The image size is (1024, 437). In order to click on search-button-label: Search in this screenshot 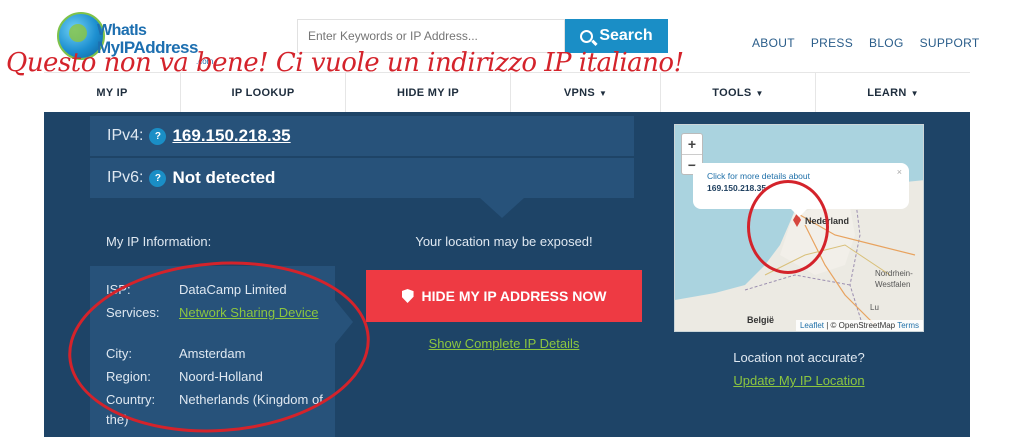, I will do `click(626, 35)`.